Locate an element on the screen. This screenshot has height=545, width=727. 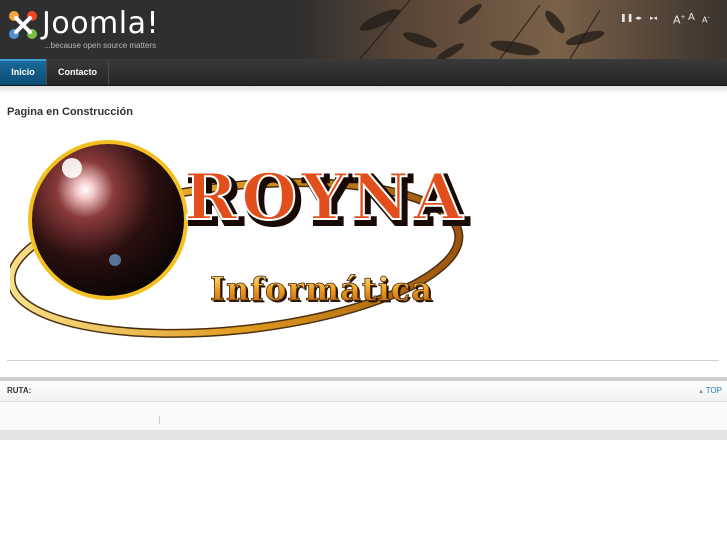
content-divider is located at coordinates (363, 360).